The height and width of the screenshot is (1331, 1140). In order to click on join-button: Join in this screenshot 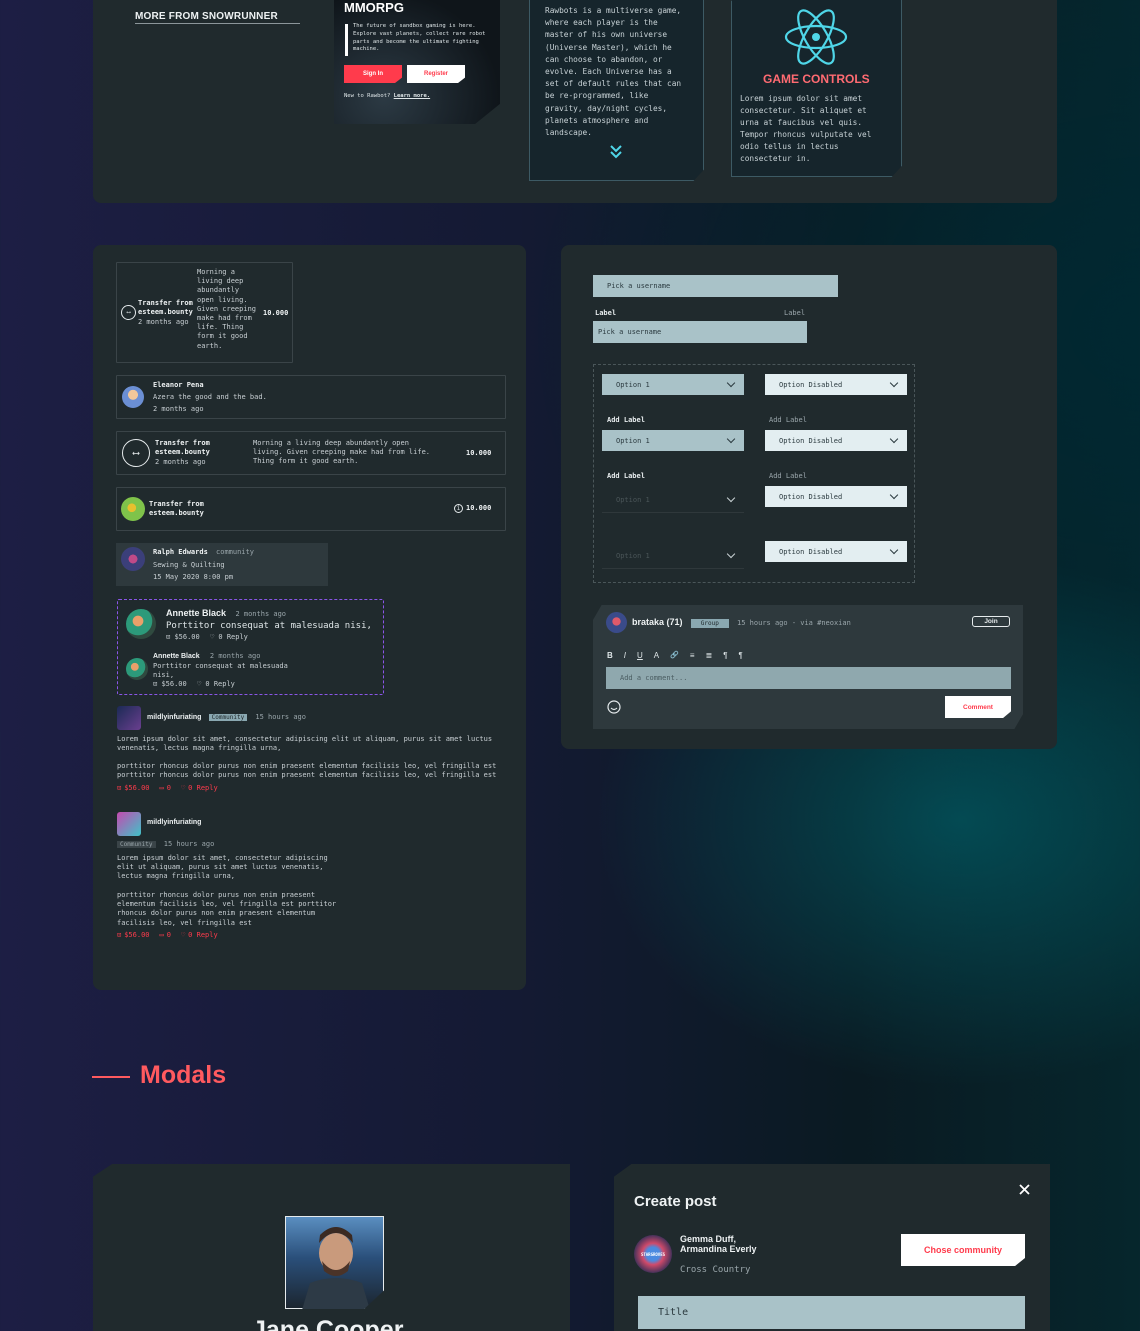, I will do `click(991, 621)`.